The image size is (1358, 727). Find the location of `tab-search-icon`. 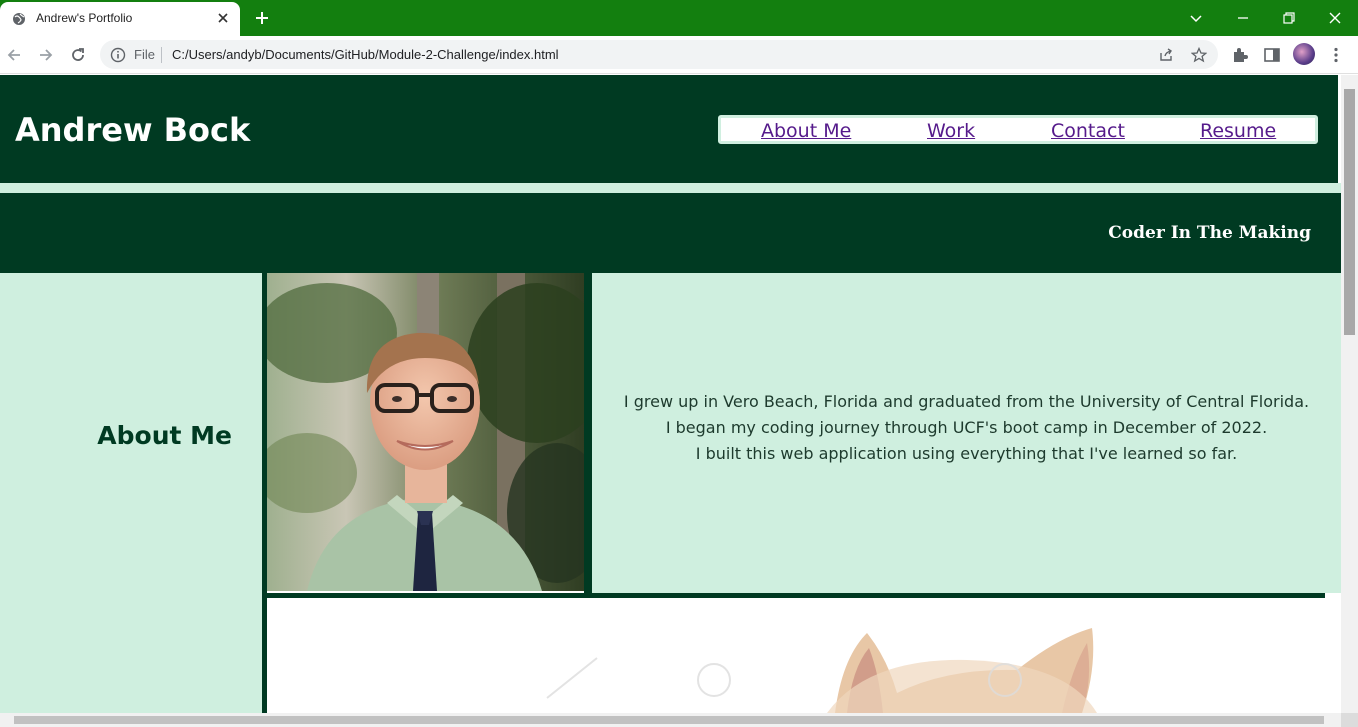

tab-search-icon is located at coordinates (1196, 18).